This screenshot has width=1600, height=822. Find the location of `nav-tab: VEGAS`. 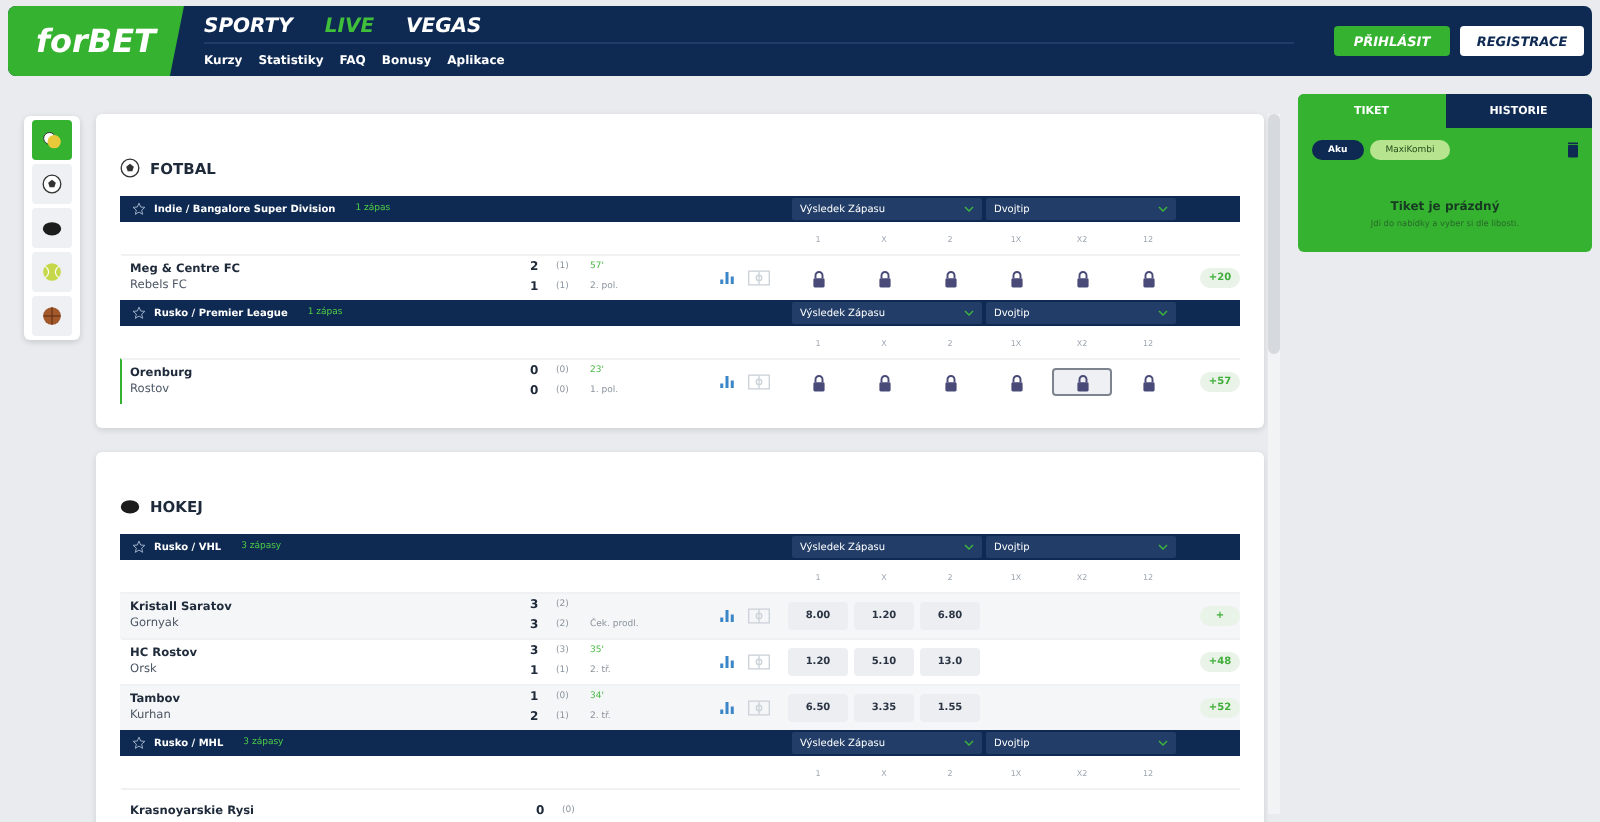

nav-tab: VEGAS is located at coordinates (444, 26).